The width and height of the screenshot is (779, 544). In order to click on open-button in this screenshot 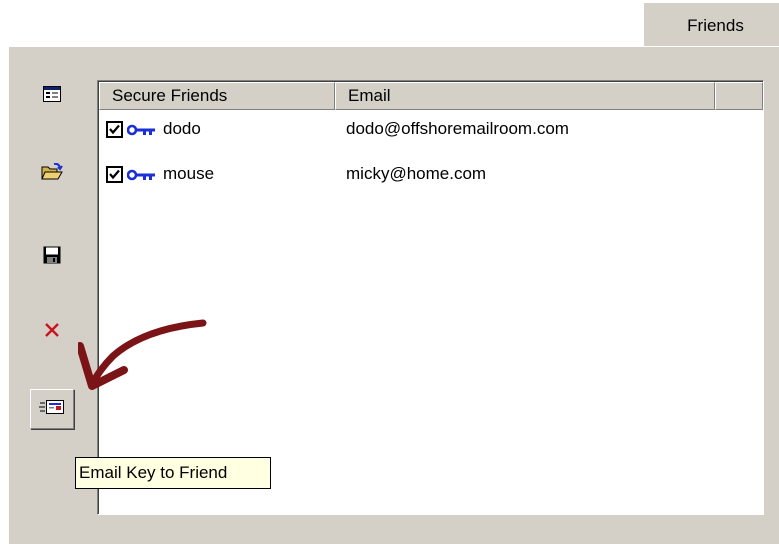, I will do `click(52, 174)`.